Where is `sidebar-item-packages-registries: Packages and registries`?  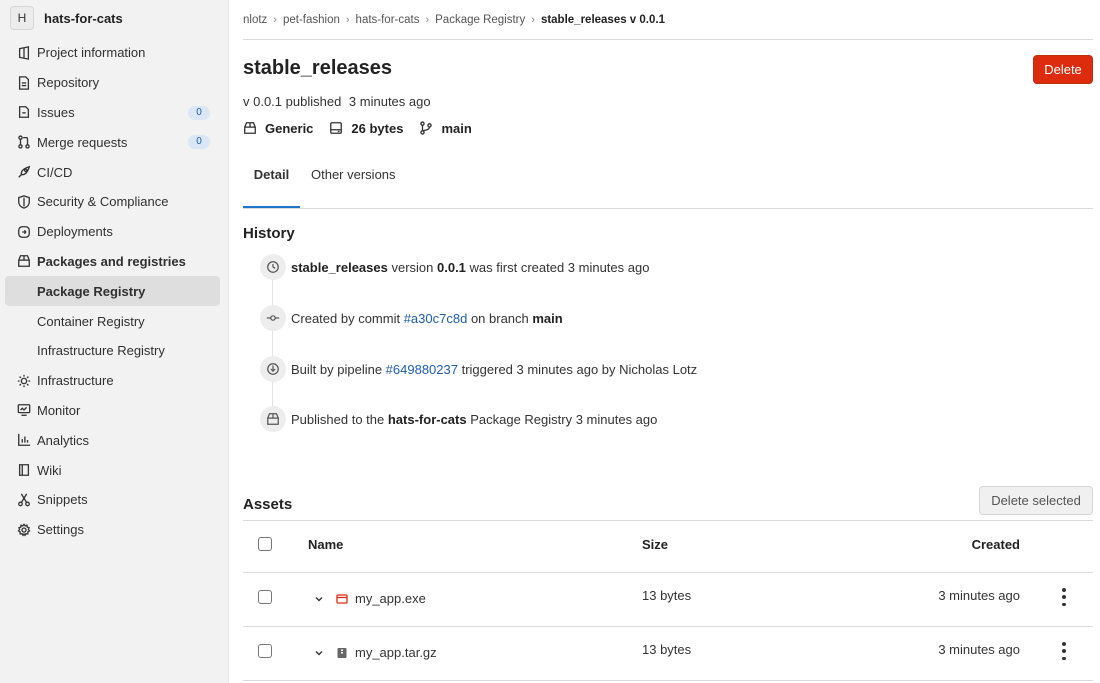 sidebar-item-packages-registries: Packages and registries is located at coordinates (114, 262).